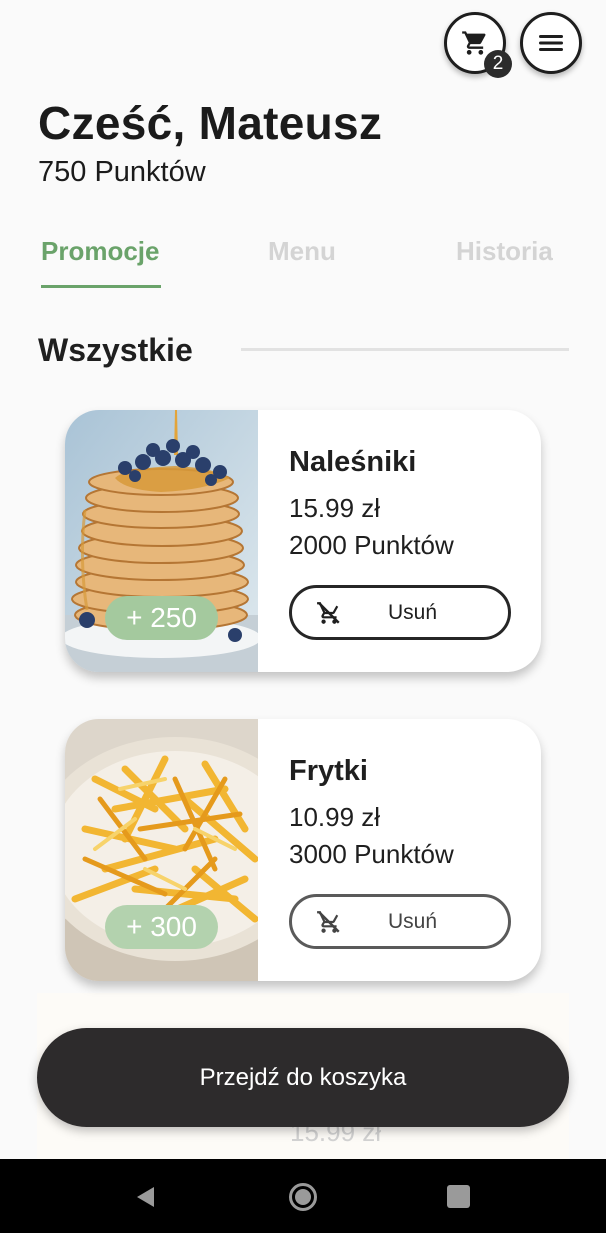 Image resolution: width=606 pixels, height=1233 pixels. I want to click on go-to-cart-button: Przejdź do koszyka, so click(303, 1077).